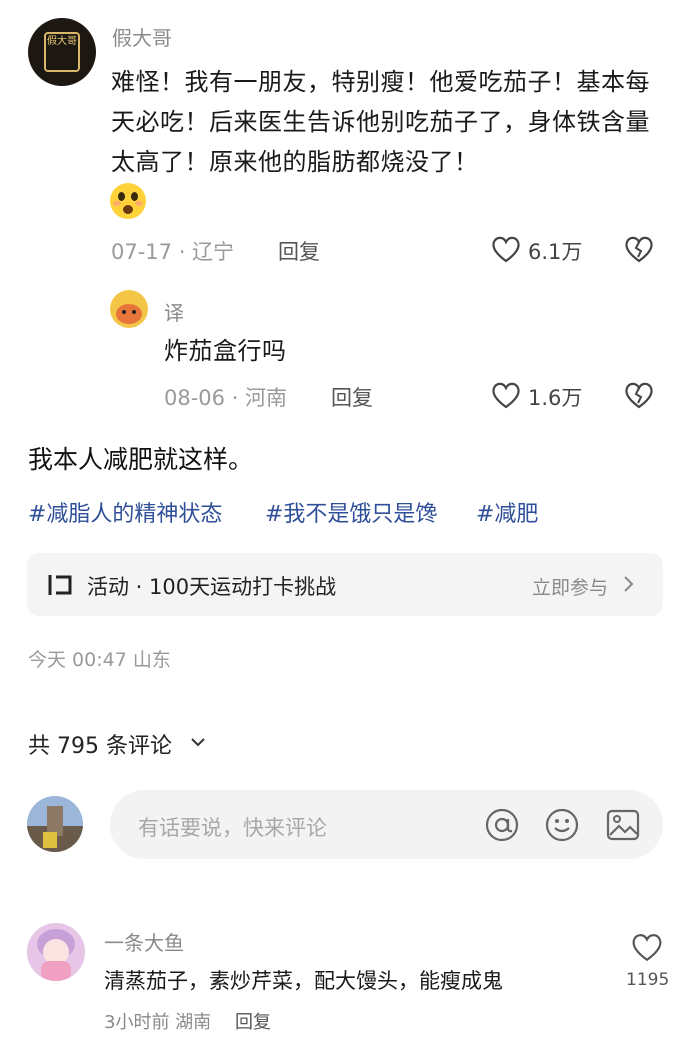 The image size is (690, 1043). Describe the element at coordinates (99, 660) in the screenshot. I see `post-date-location: 今天 00:47 山东` at that location.